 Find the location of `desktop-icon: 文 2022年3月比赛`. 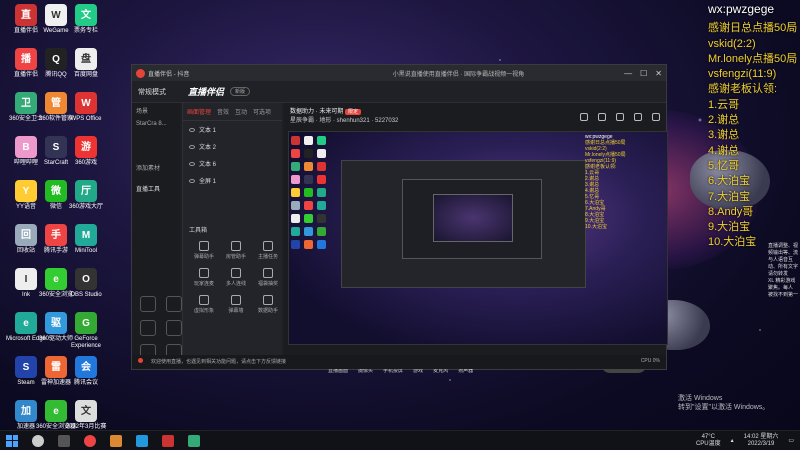

desktop-icon: 文 2022年3月比赛 is located at coordinates (86, 415).